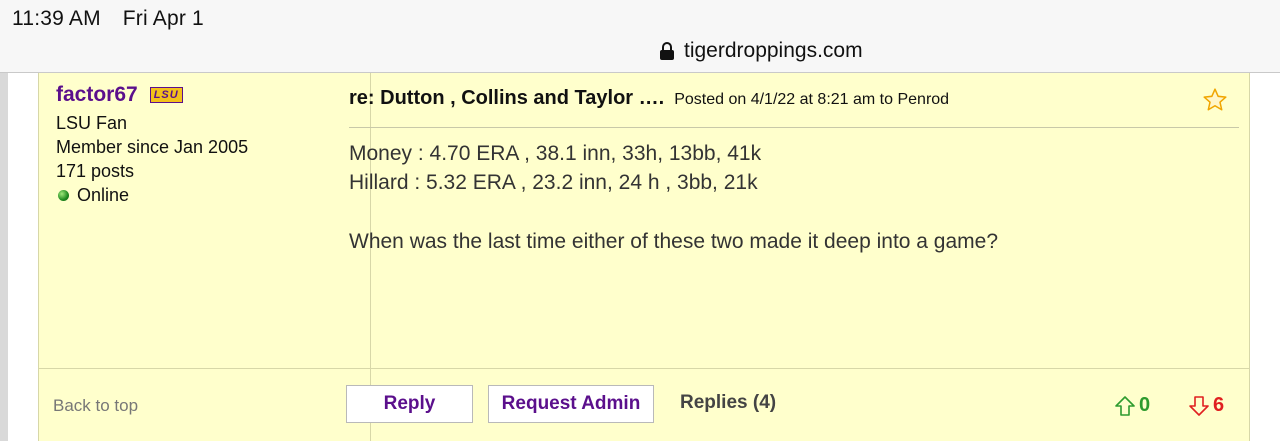 The image size is (1280, 441). Describe the element at coordinates (63, 195) in the screenshot. I see `online-status-icon` at that location.